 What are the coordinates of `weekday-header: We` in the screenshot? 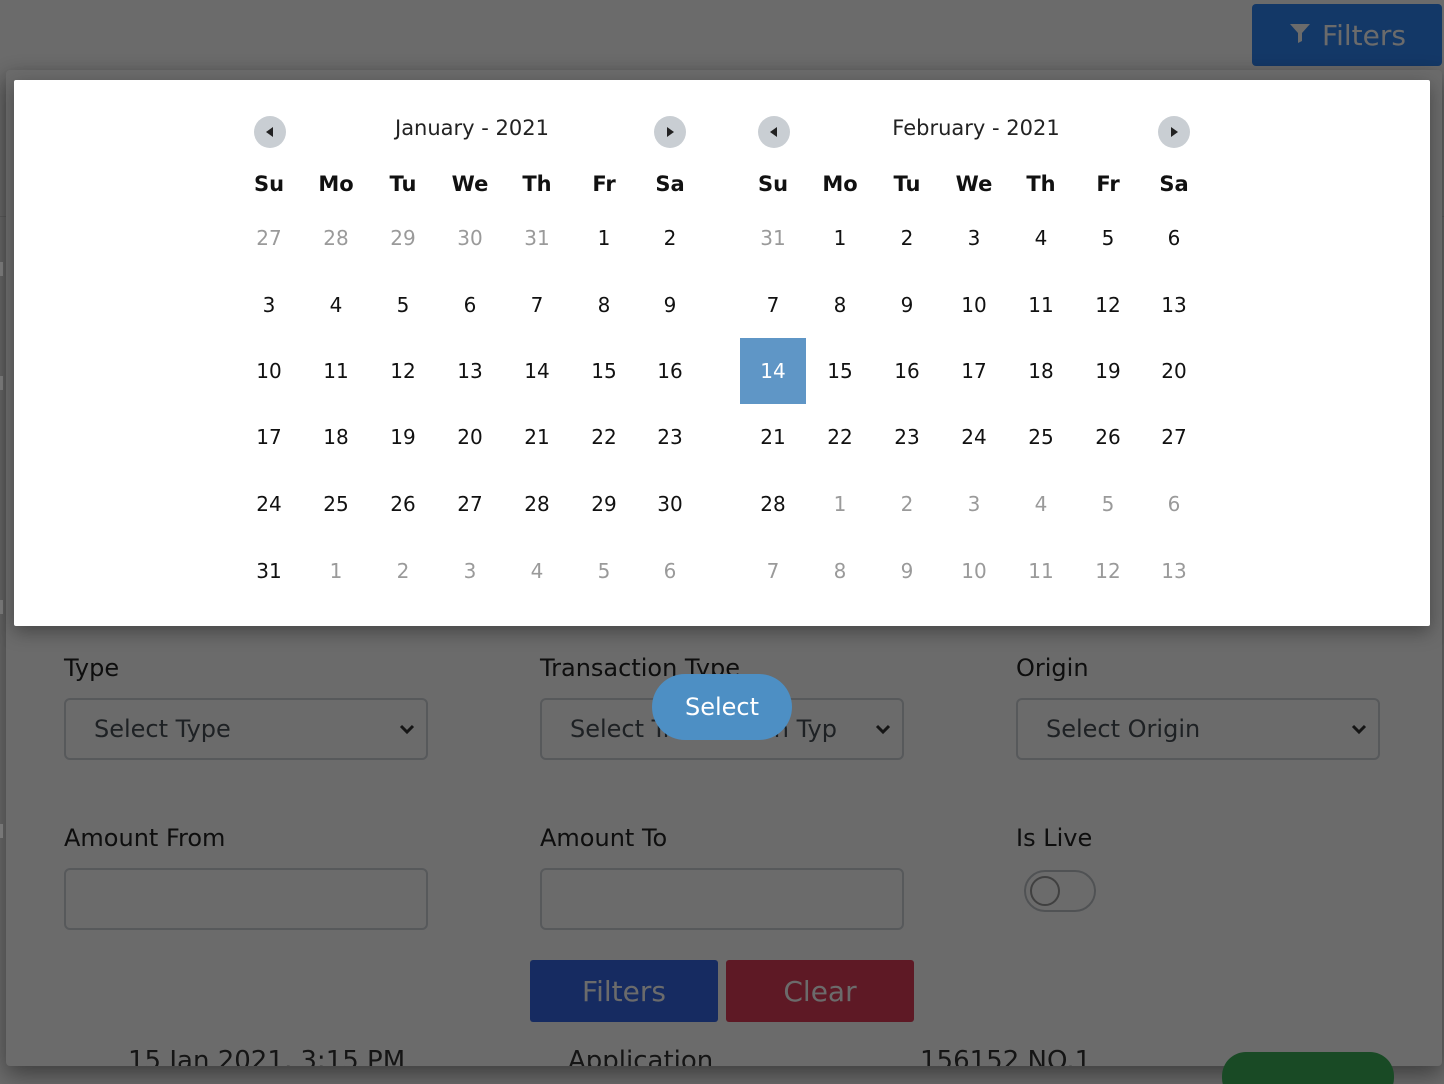 It's located at (470, 184).